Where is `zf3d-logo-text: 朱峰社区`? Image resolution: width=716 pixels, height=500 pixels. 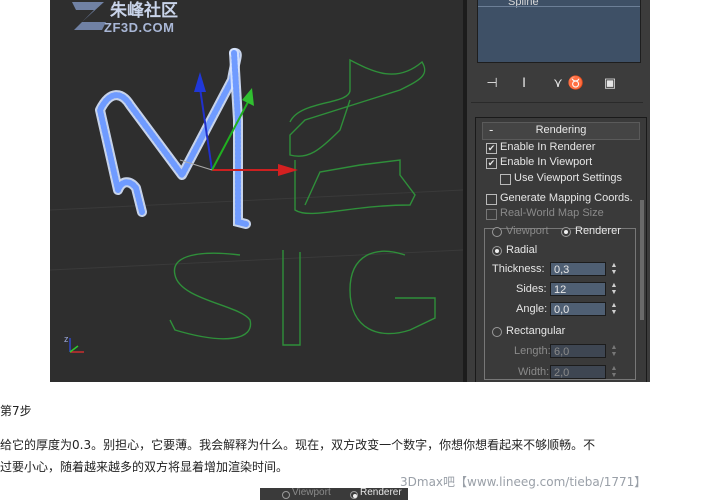
zf3d-logo-text: 朱峰社区 is located at coordinates (144, 11).